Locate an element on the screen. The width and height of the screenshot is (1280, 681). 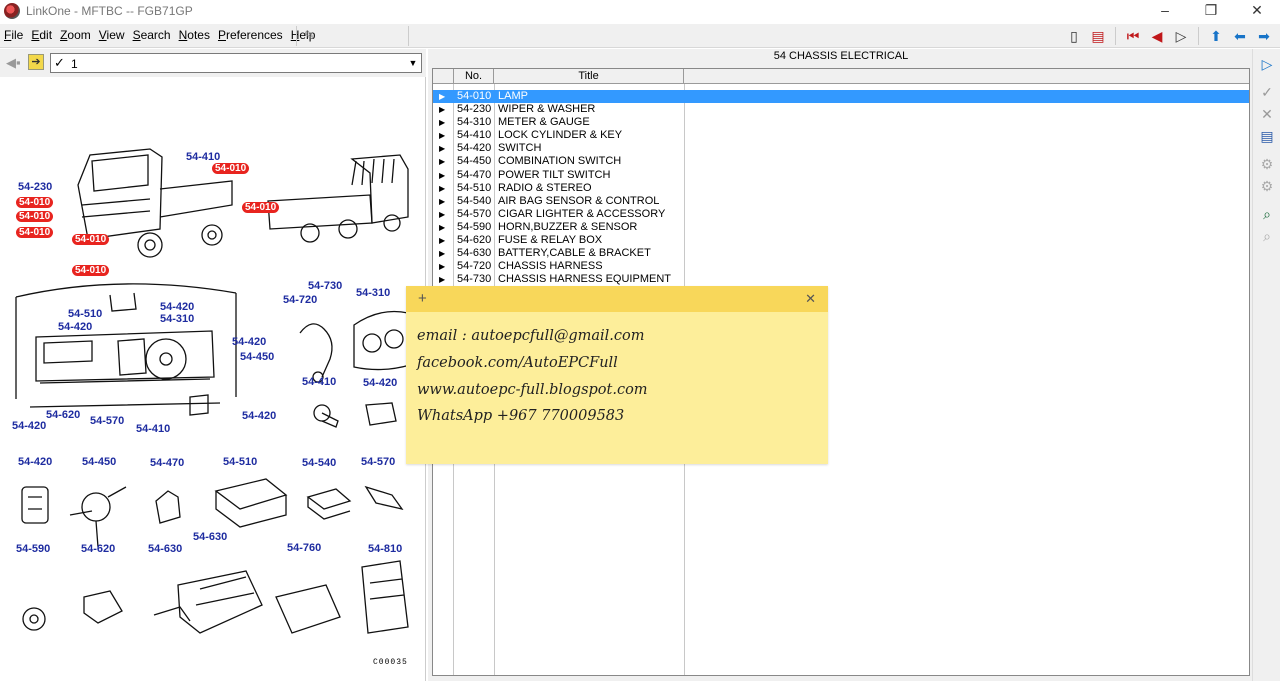
back-icon: ◀▪ is located at coordinates (13, 63).